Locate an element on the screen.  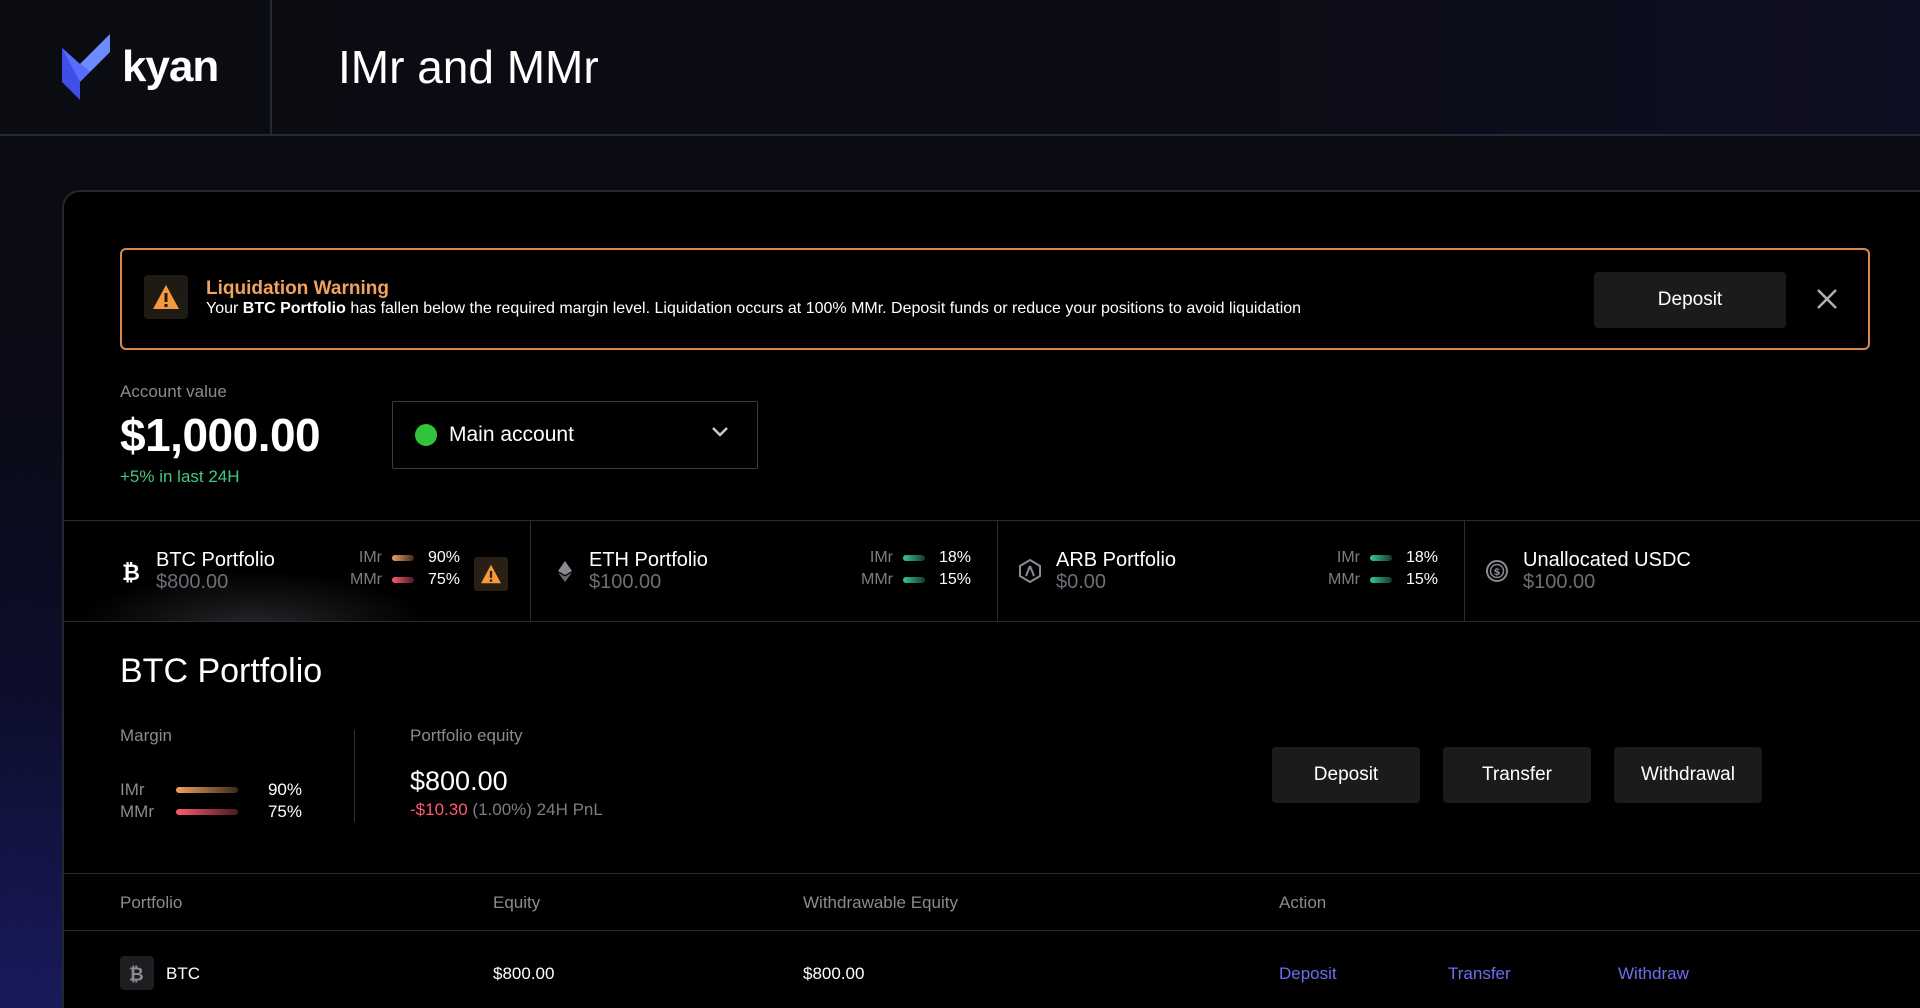
account-selector-label: Main account is located at coordinates (511, 434).